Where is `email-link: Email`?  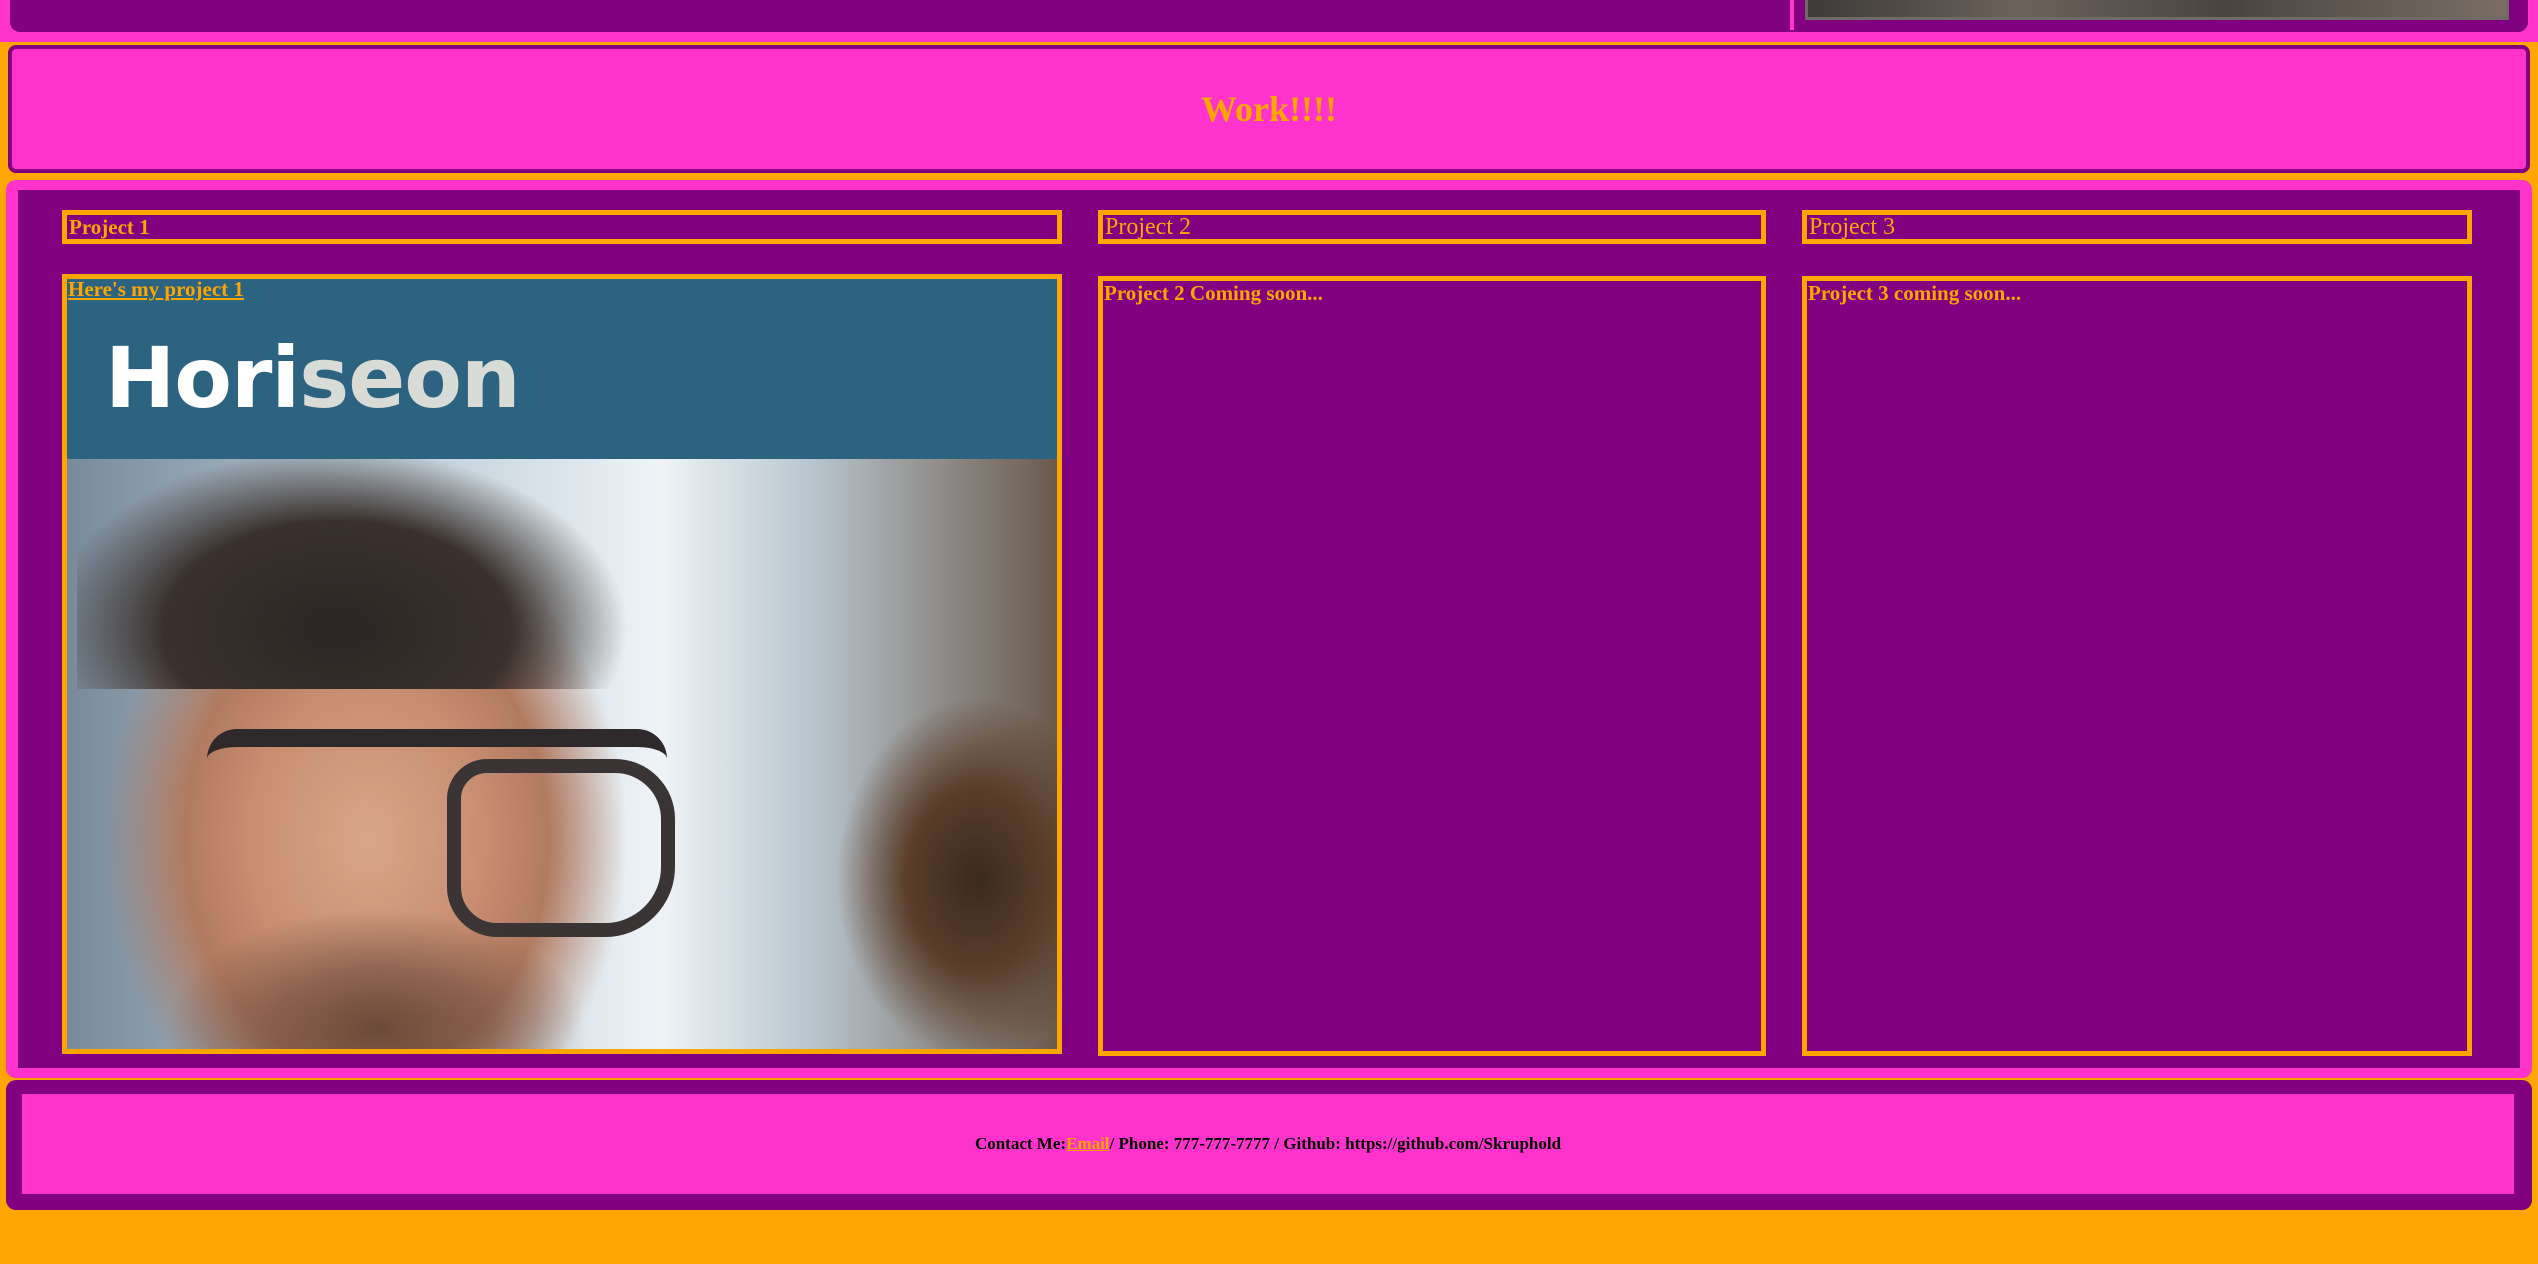
email-link: Email is located at coordinates (1087, 1144).